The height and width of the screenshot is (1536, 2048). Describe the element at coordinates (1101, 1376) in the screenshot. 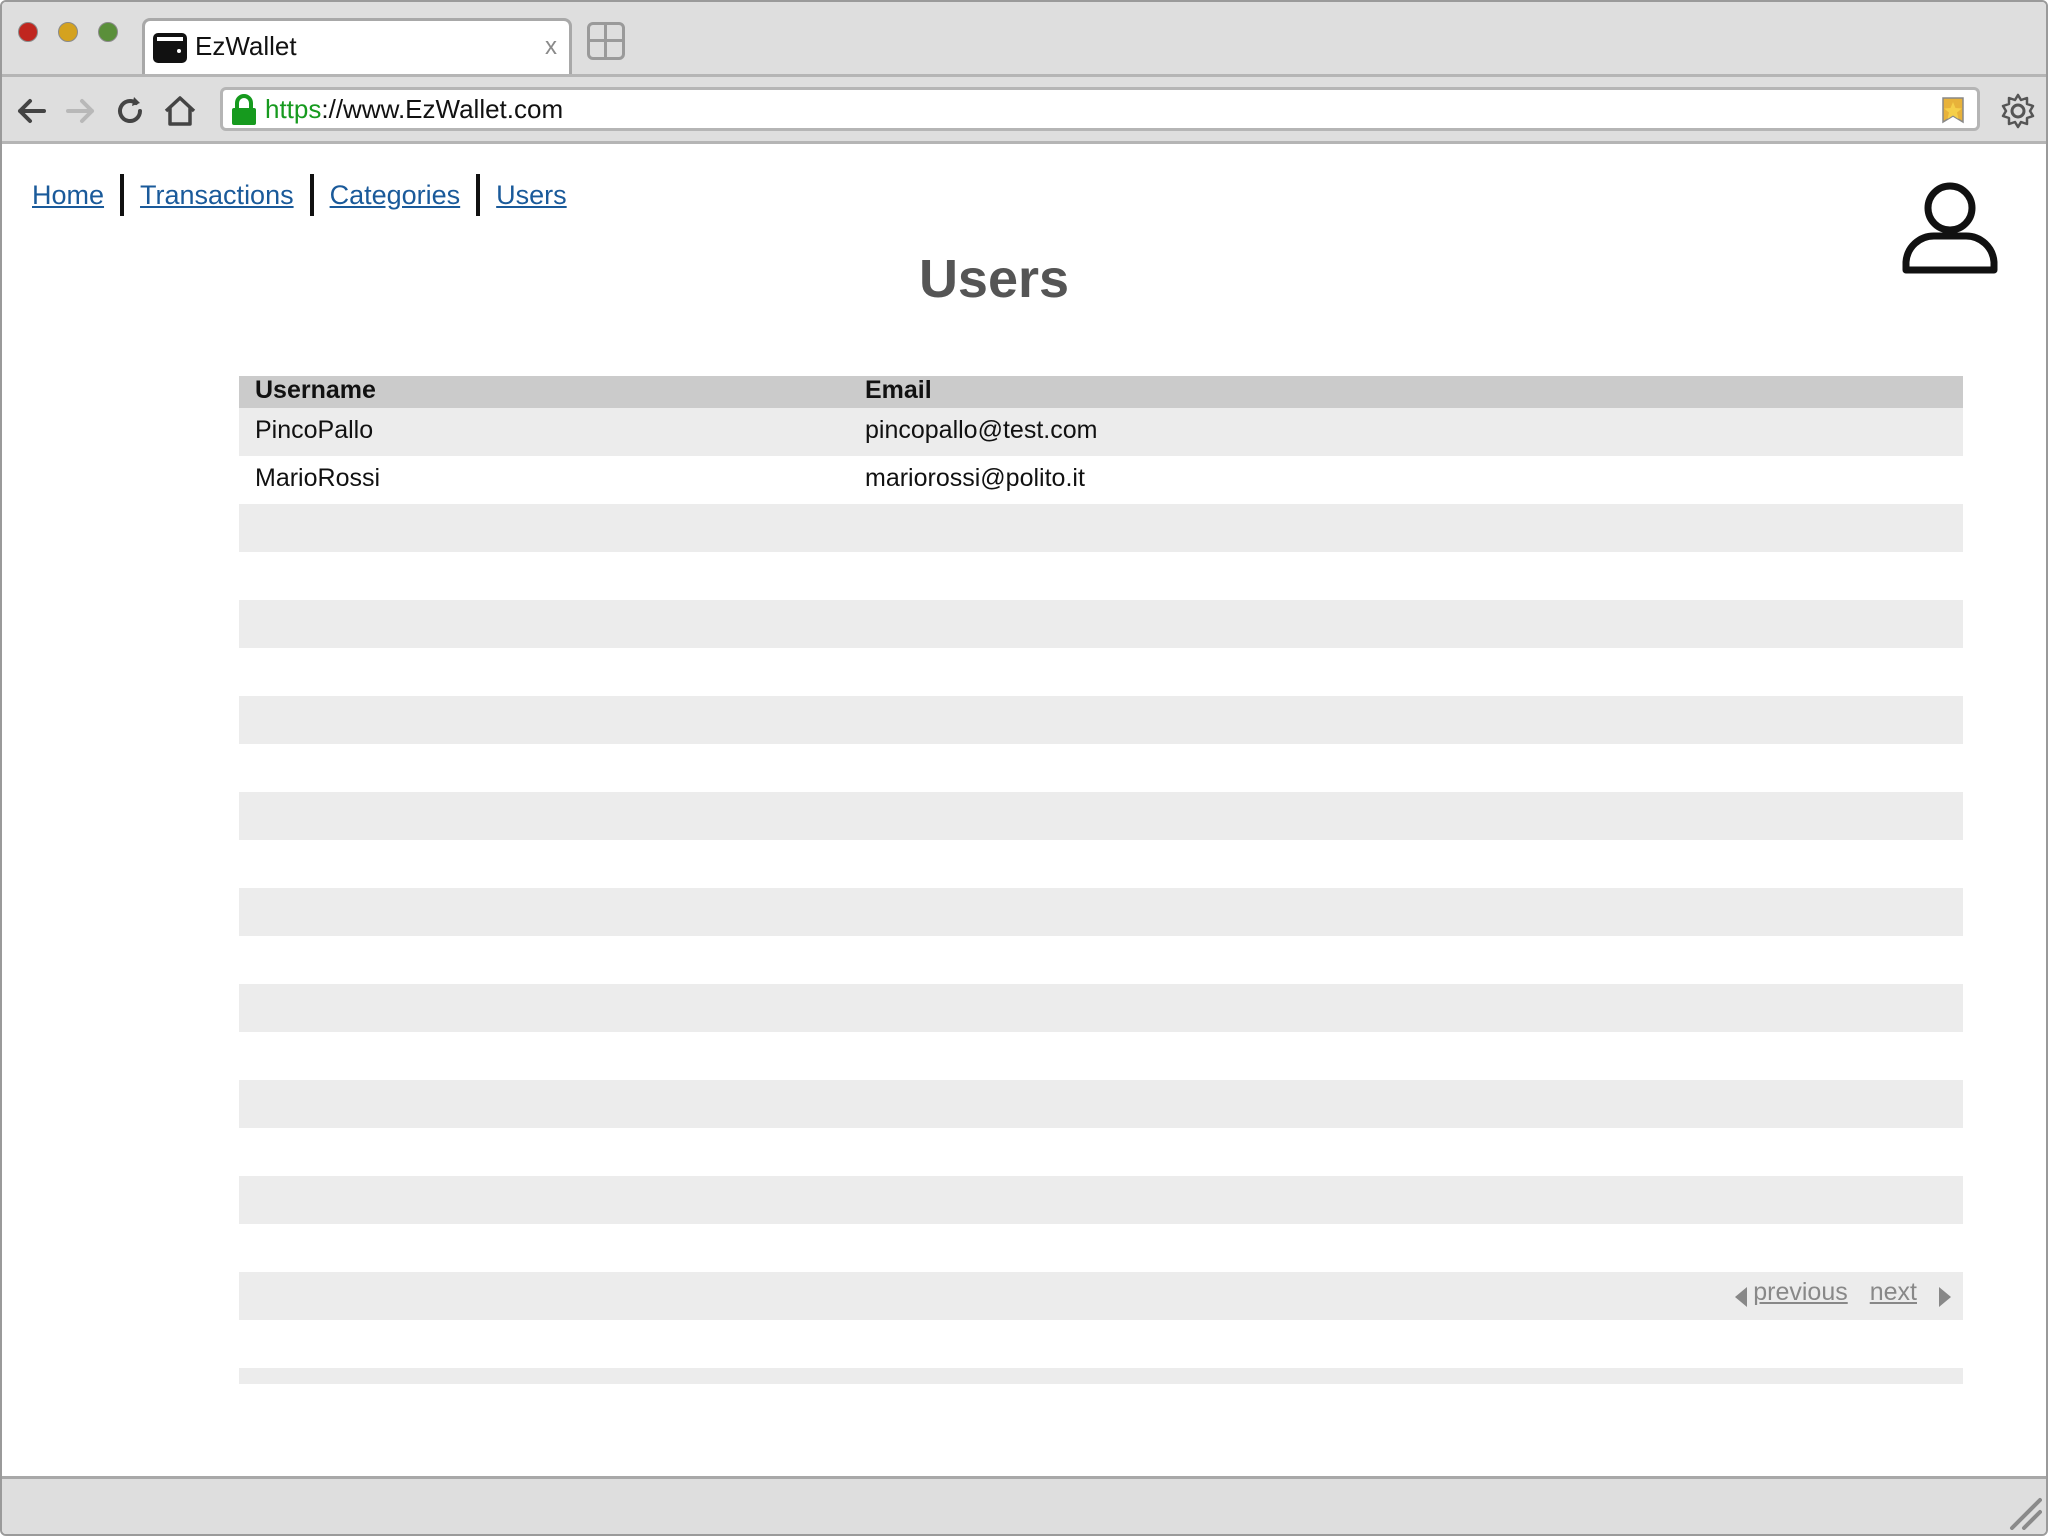

I see `table-end` at that location.